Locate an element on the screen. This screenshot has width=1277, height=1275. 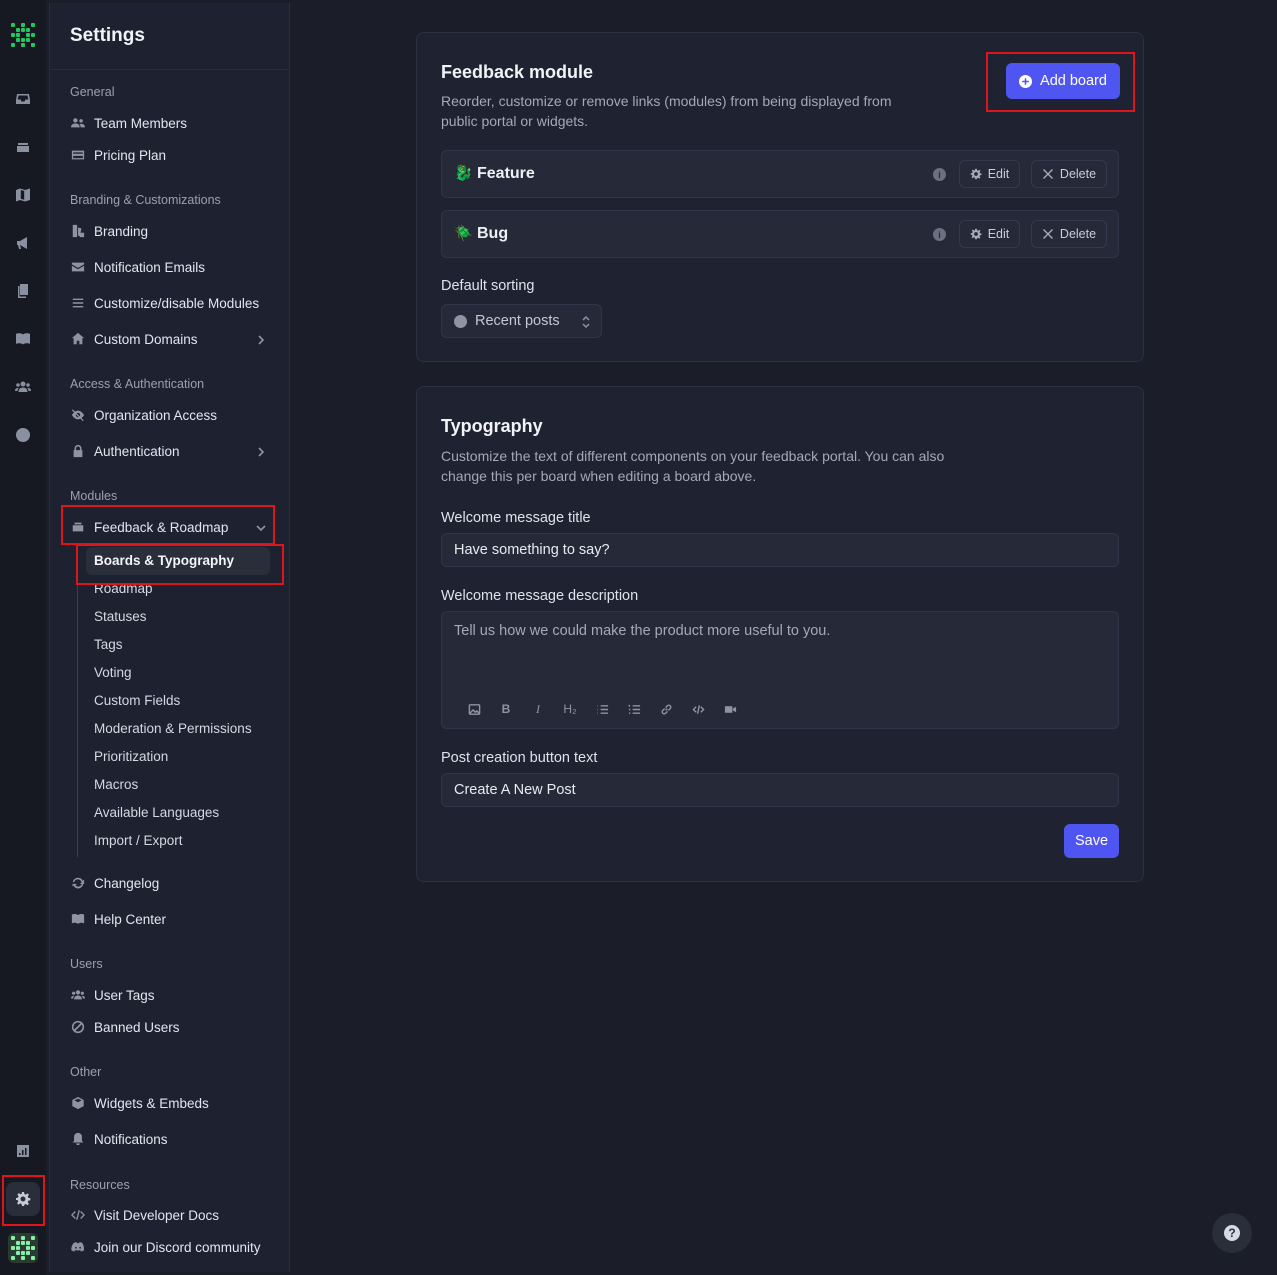
code-icon is located at coordinates (698, 709).